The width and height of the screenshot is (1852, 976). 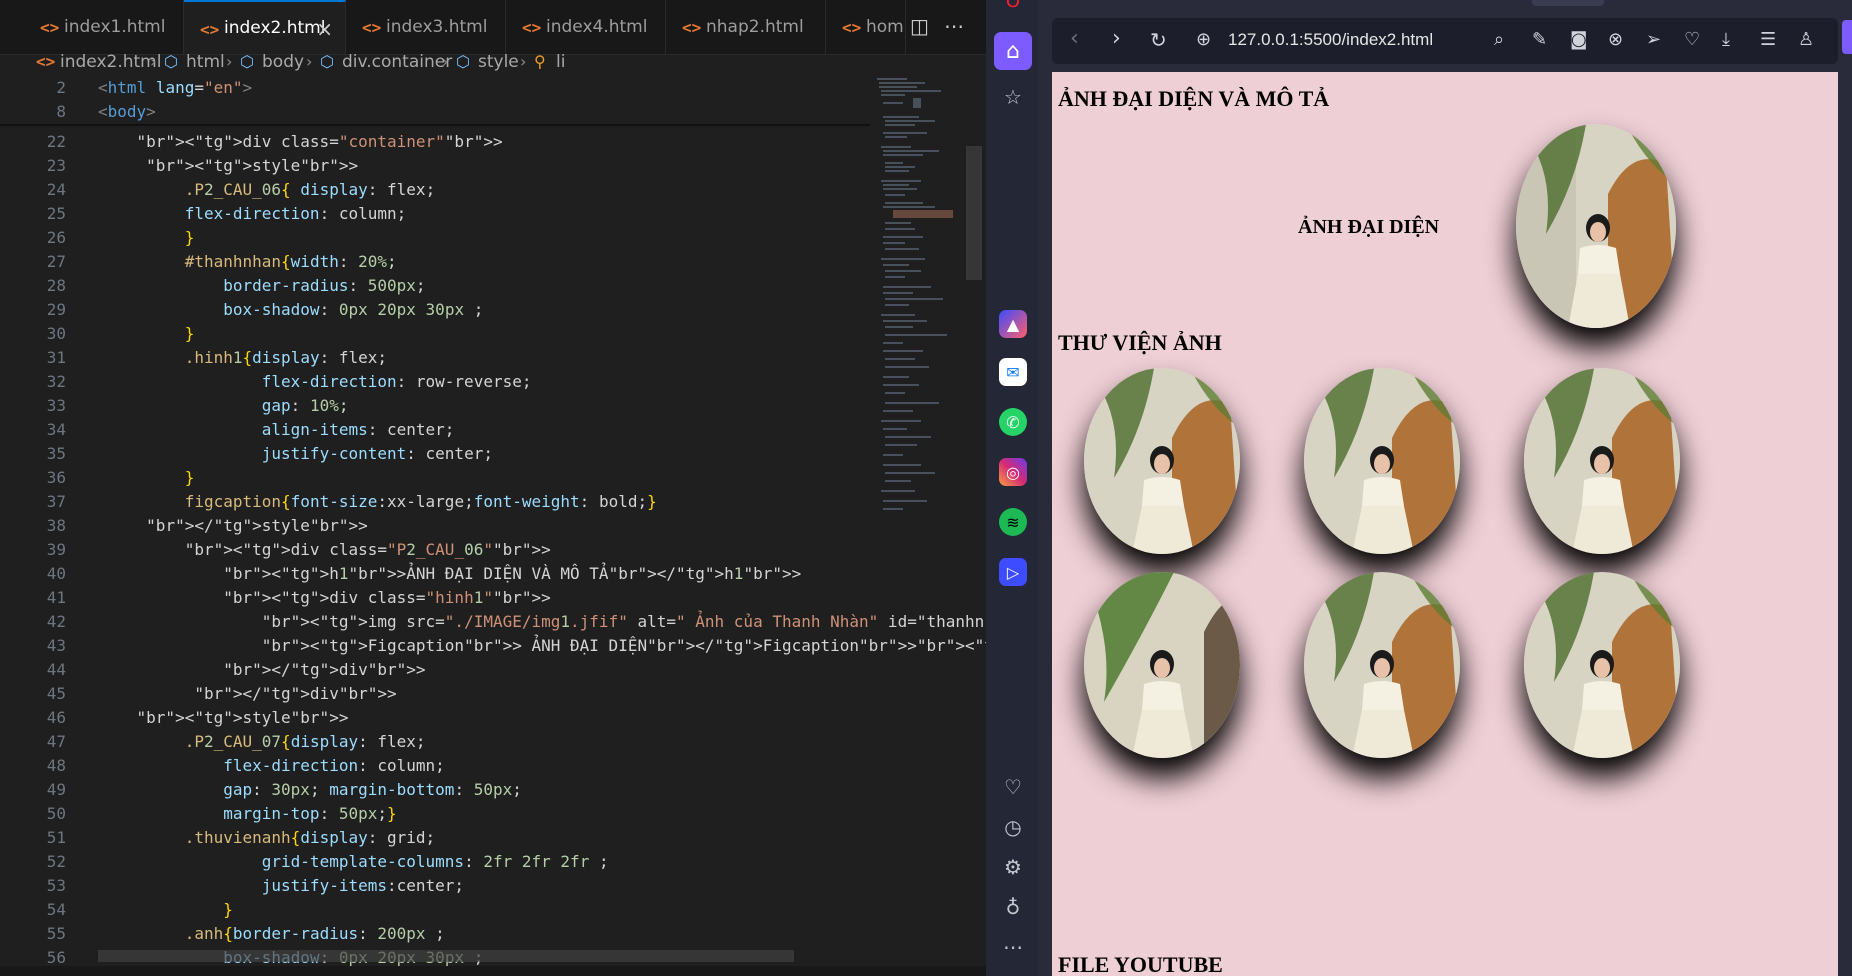 I want to click on tips-icon: ♁, so click(x=1013, y=907).